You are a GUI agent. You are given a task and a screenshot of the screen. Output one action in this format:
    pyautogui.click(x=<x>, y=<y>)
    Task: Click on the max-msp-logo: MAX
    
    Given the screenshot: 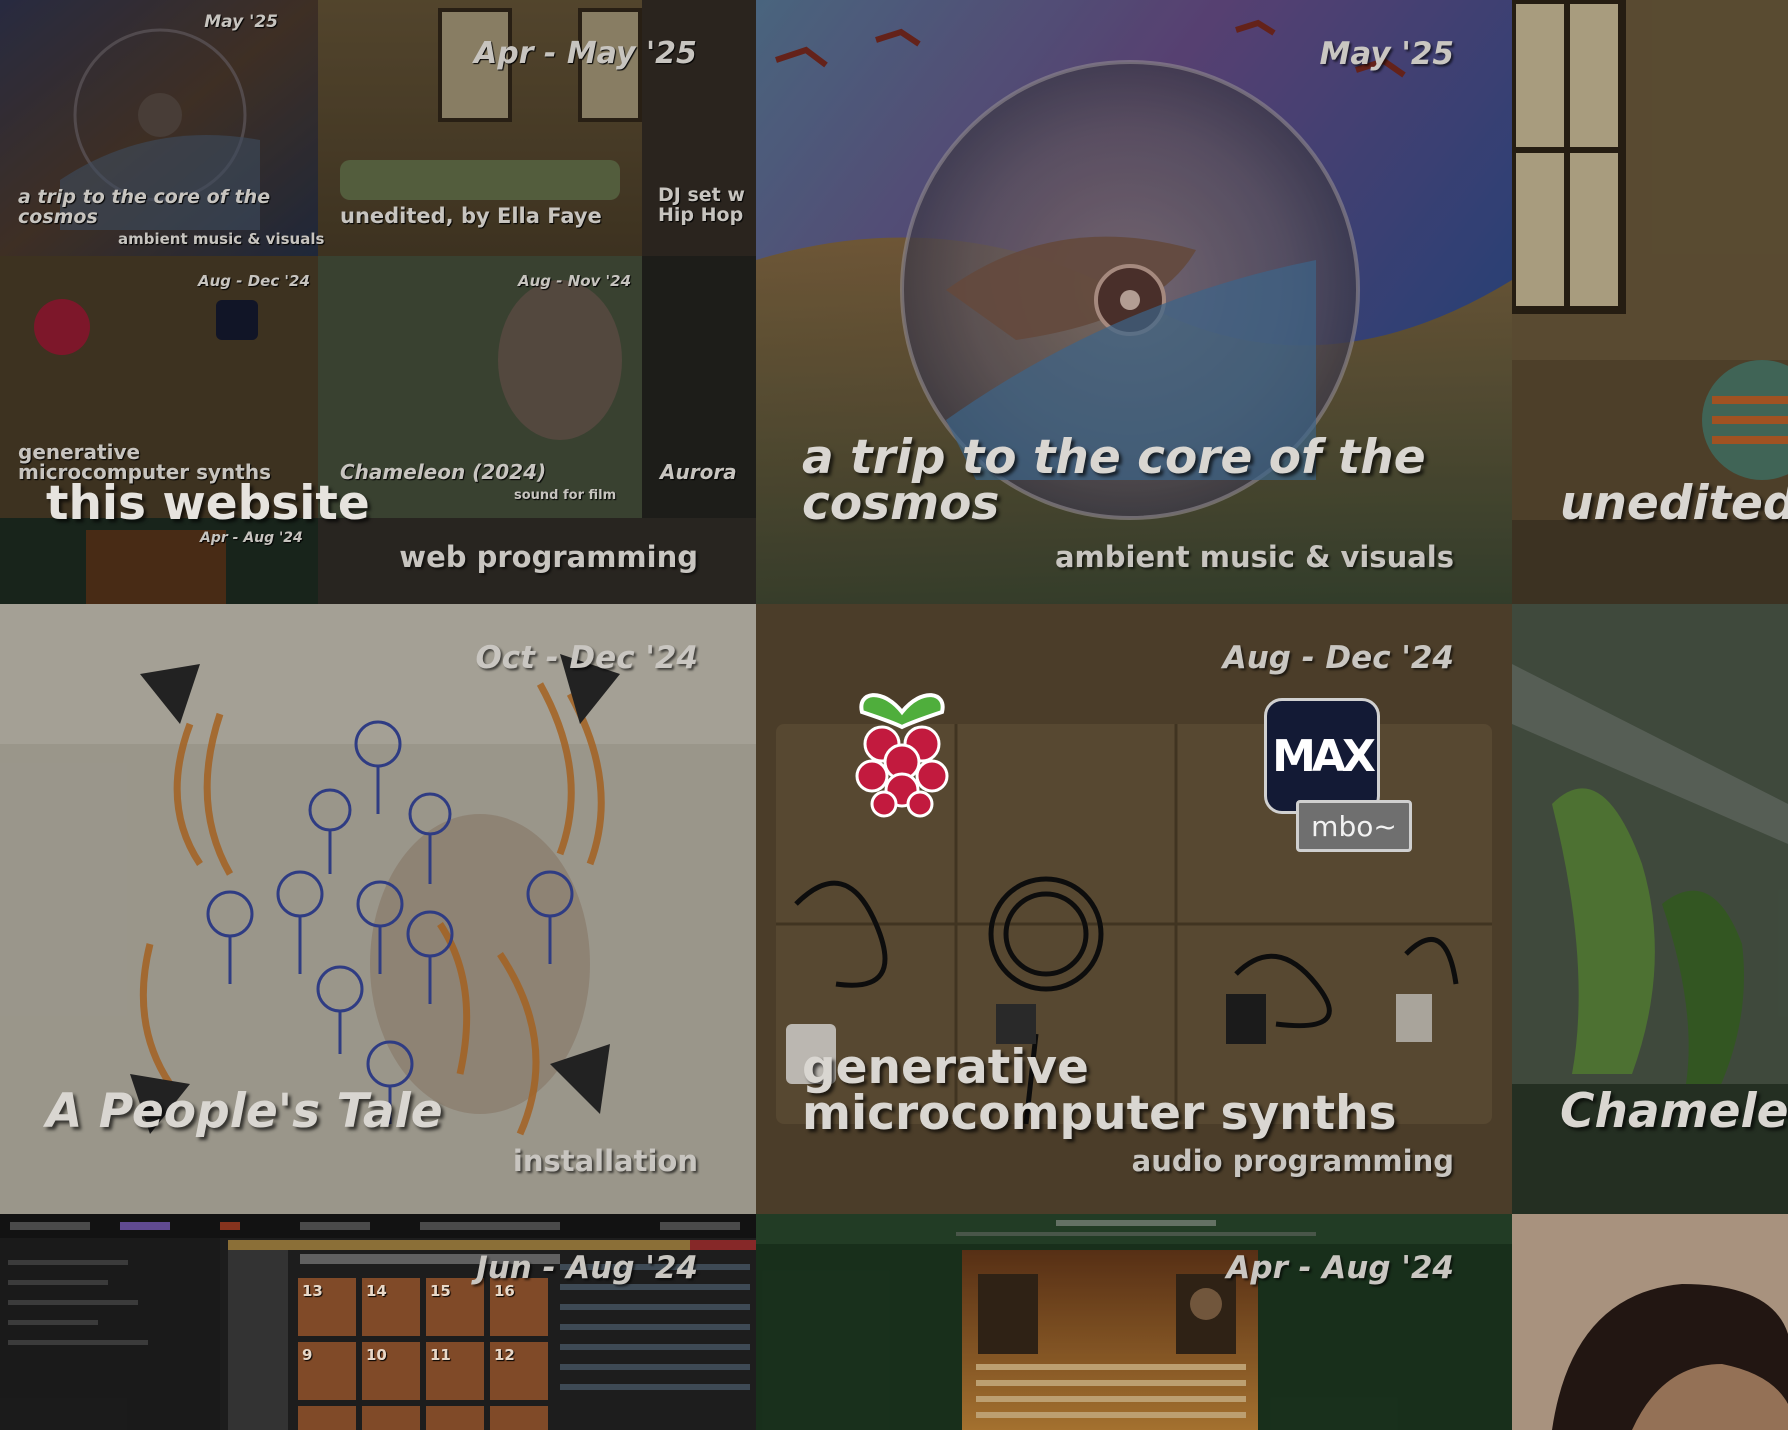 What is the action you would take?
    pyautogui.click(x=1322, y=756)
    